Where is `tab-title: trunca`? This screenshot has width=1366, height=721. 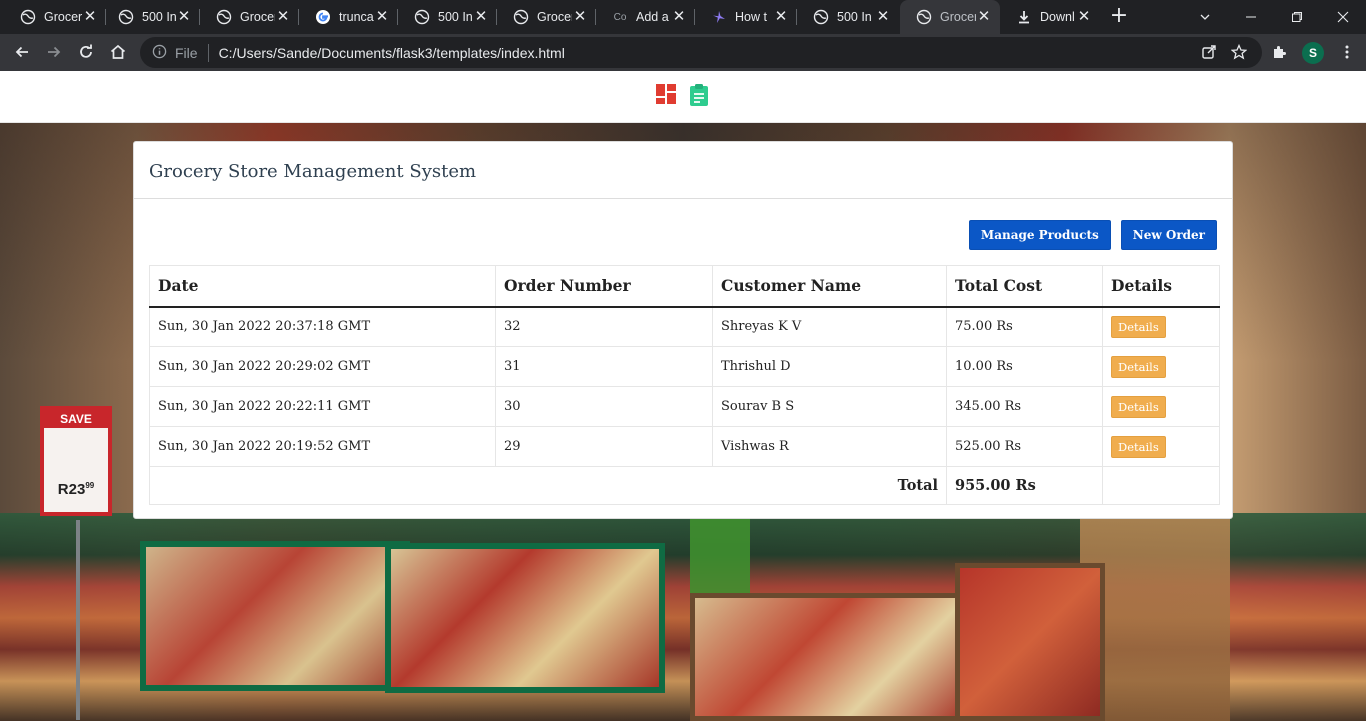 tab-title: trunca is located at coordinates (356, 17).